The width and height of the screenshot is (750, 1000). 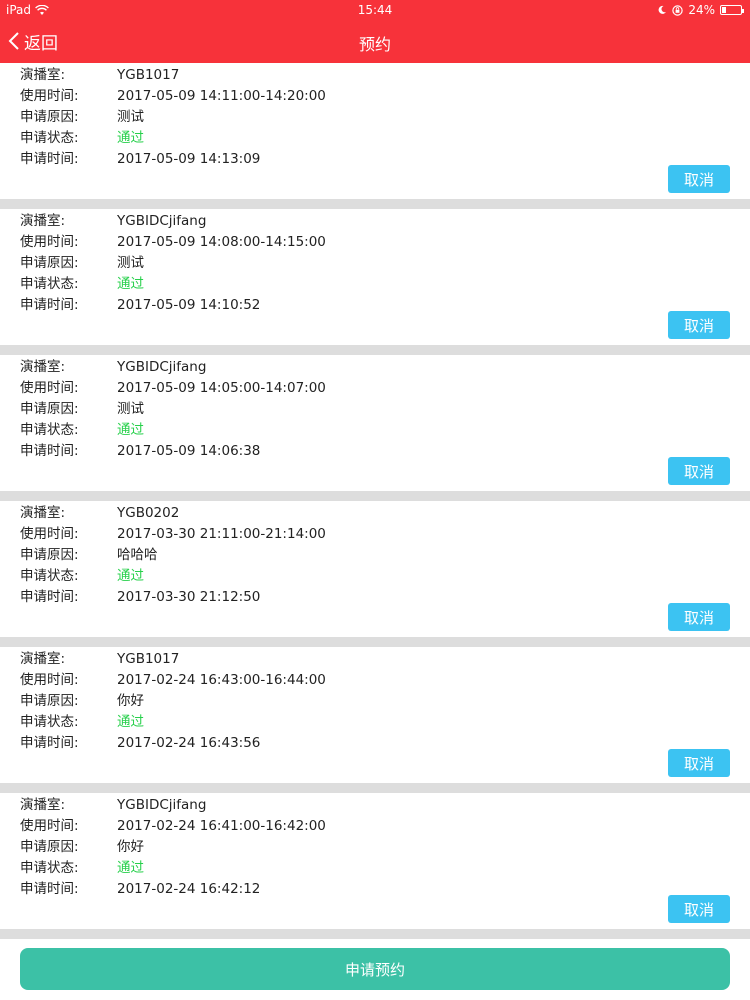 What do you see at coordinates (221, 826) in the screenshot?
I see `use-time-value: 2017-02-24 16:41:00-16:42:00` at bounding box center [221, 826].